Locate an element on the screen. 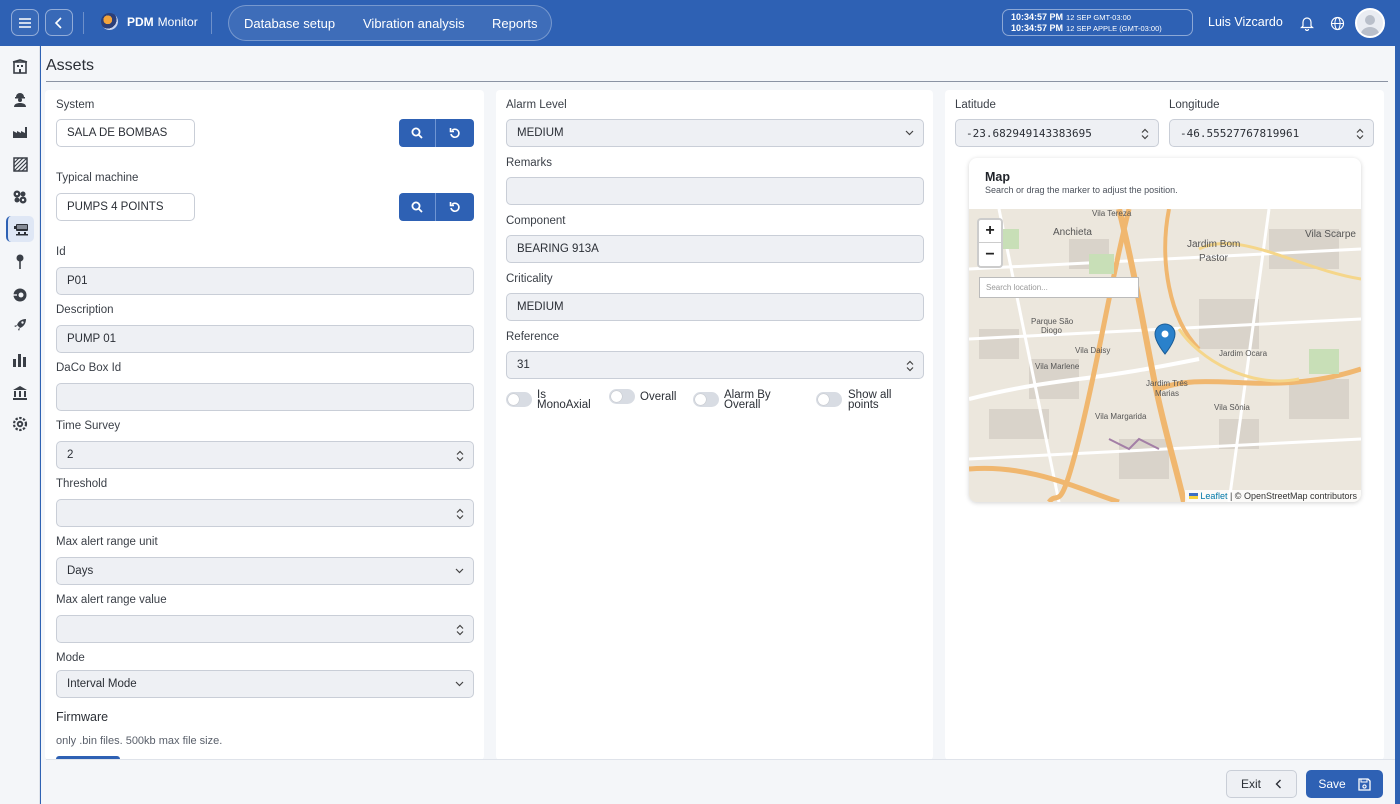 The height and width of the screenshot is (804, 1400). mode-select: Interval Mode is located at coordinates (265, 684).